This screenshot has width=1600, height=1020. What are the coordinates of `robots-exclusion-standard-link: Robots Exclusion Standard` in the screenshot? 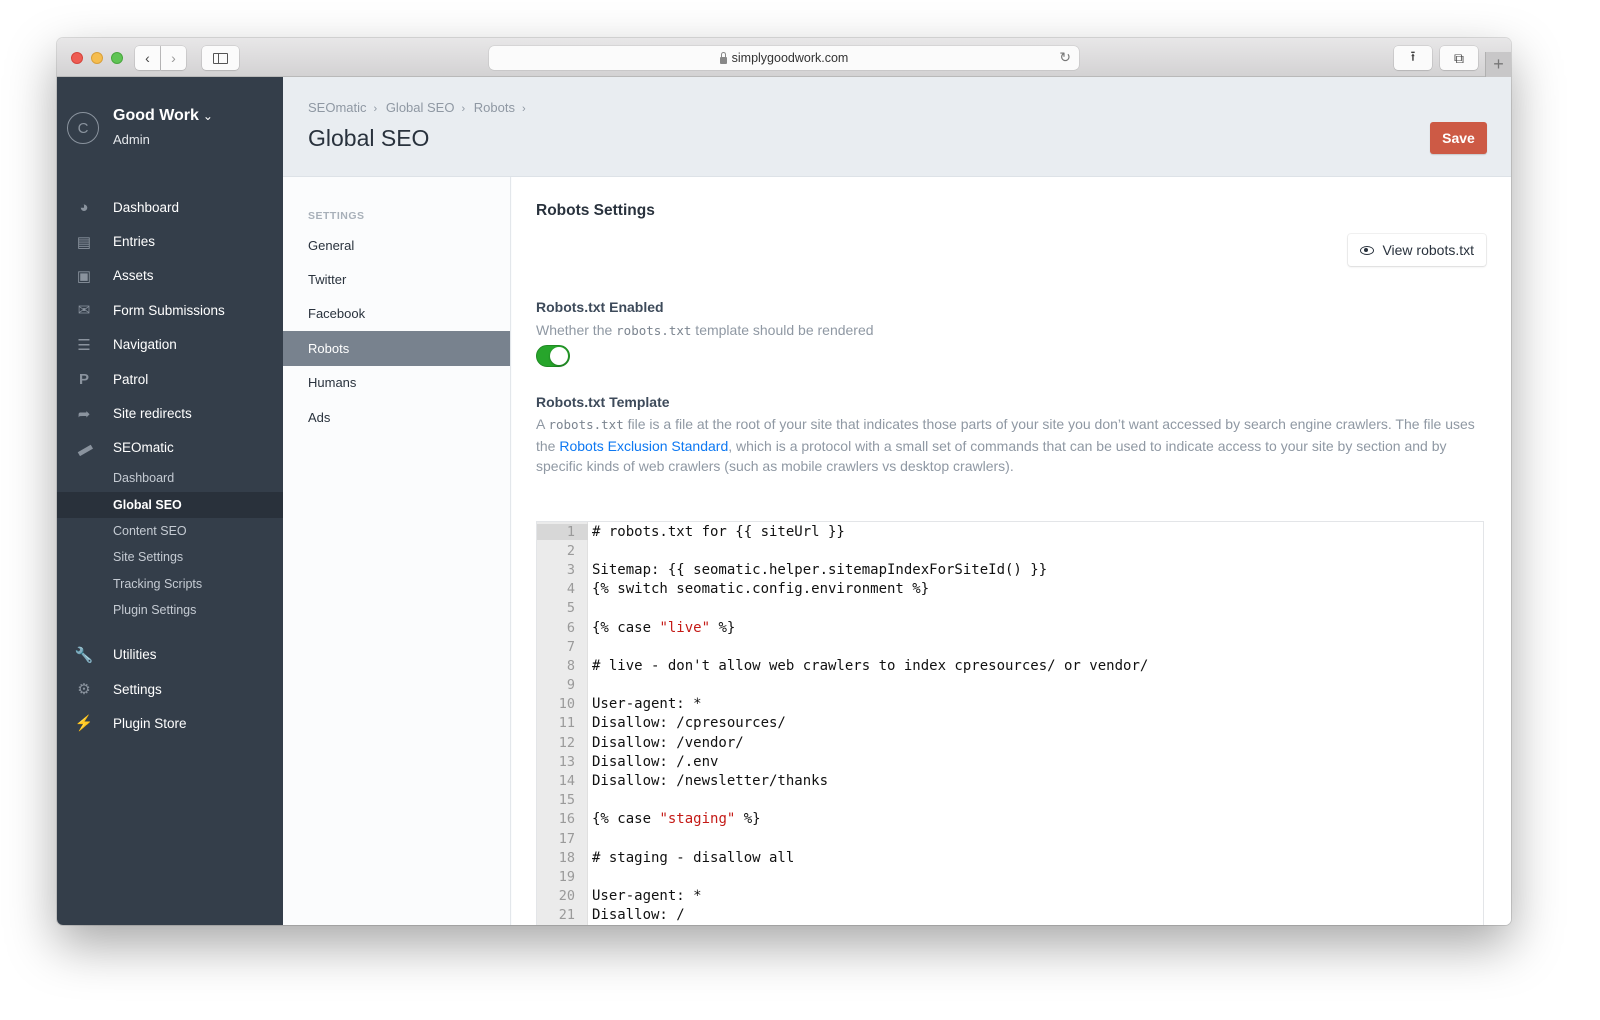 It's located at (643, 446).